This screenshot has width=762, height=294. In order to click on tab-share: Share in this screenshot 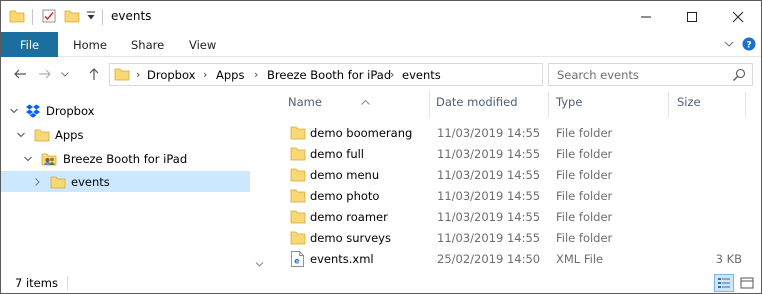, I will do `click(147, 44)`.